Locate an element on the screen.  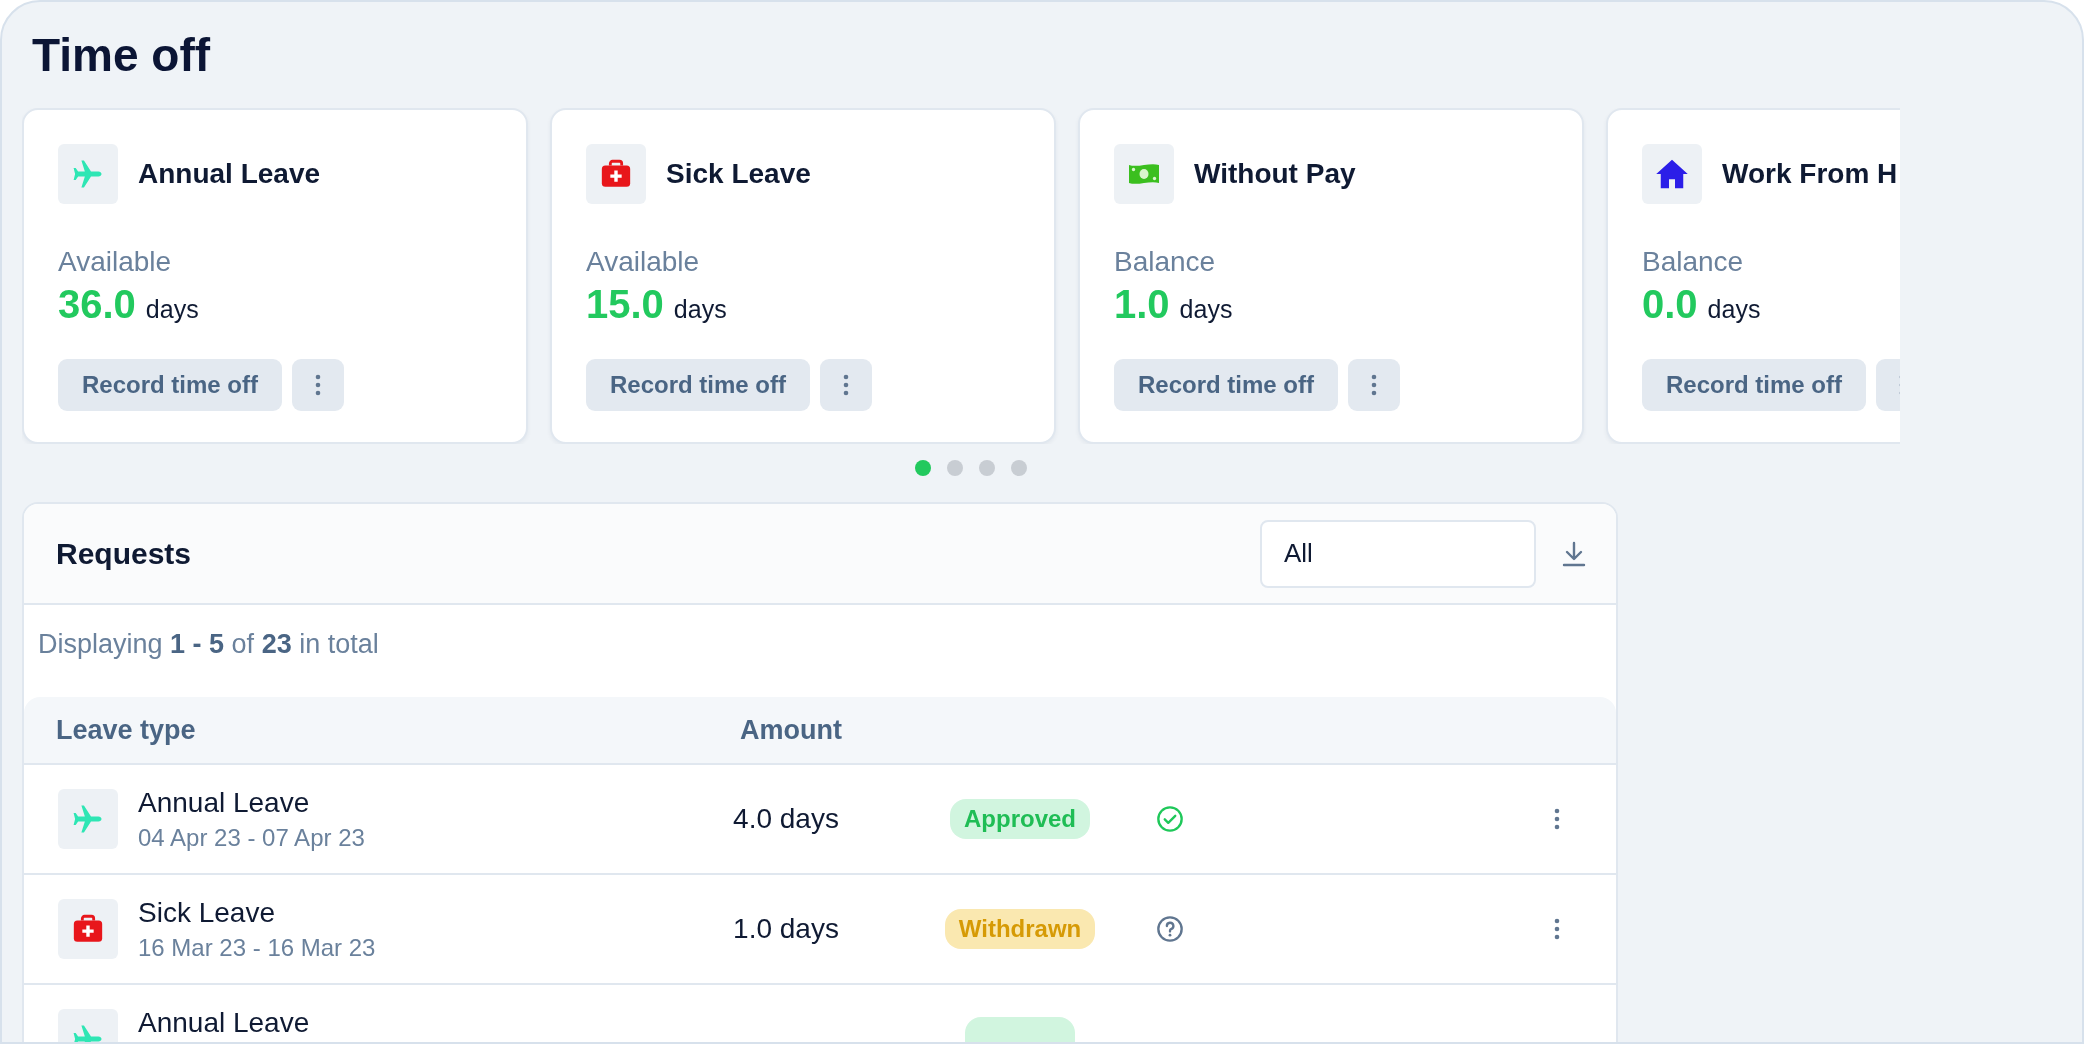
balance-value: 0.0 is located at coordinates (1670, 304).